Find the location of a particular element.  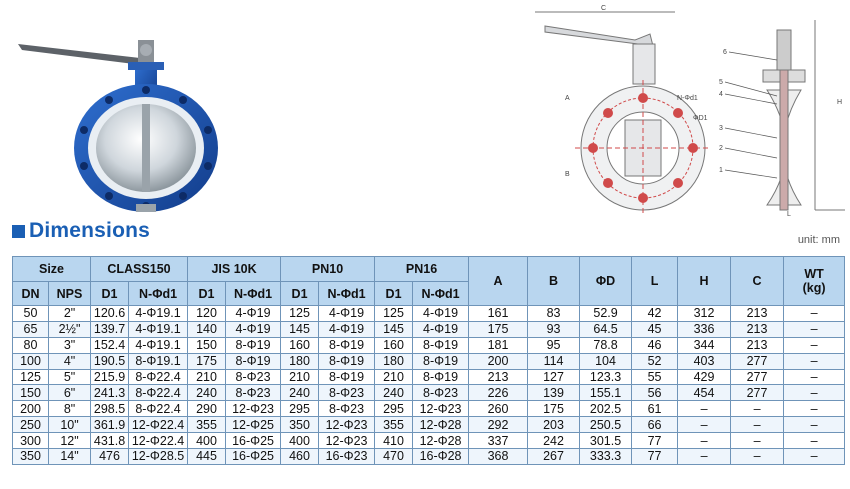

table-cell: 78.8 is located at coordinates (606, 345).